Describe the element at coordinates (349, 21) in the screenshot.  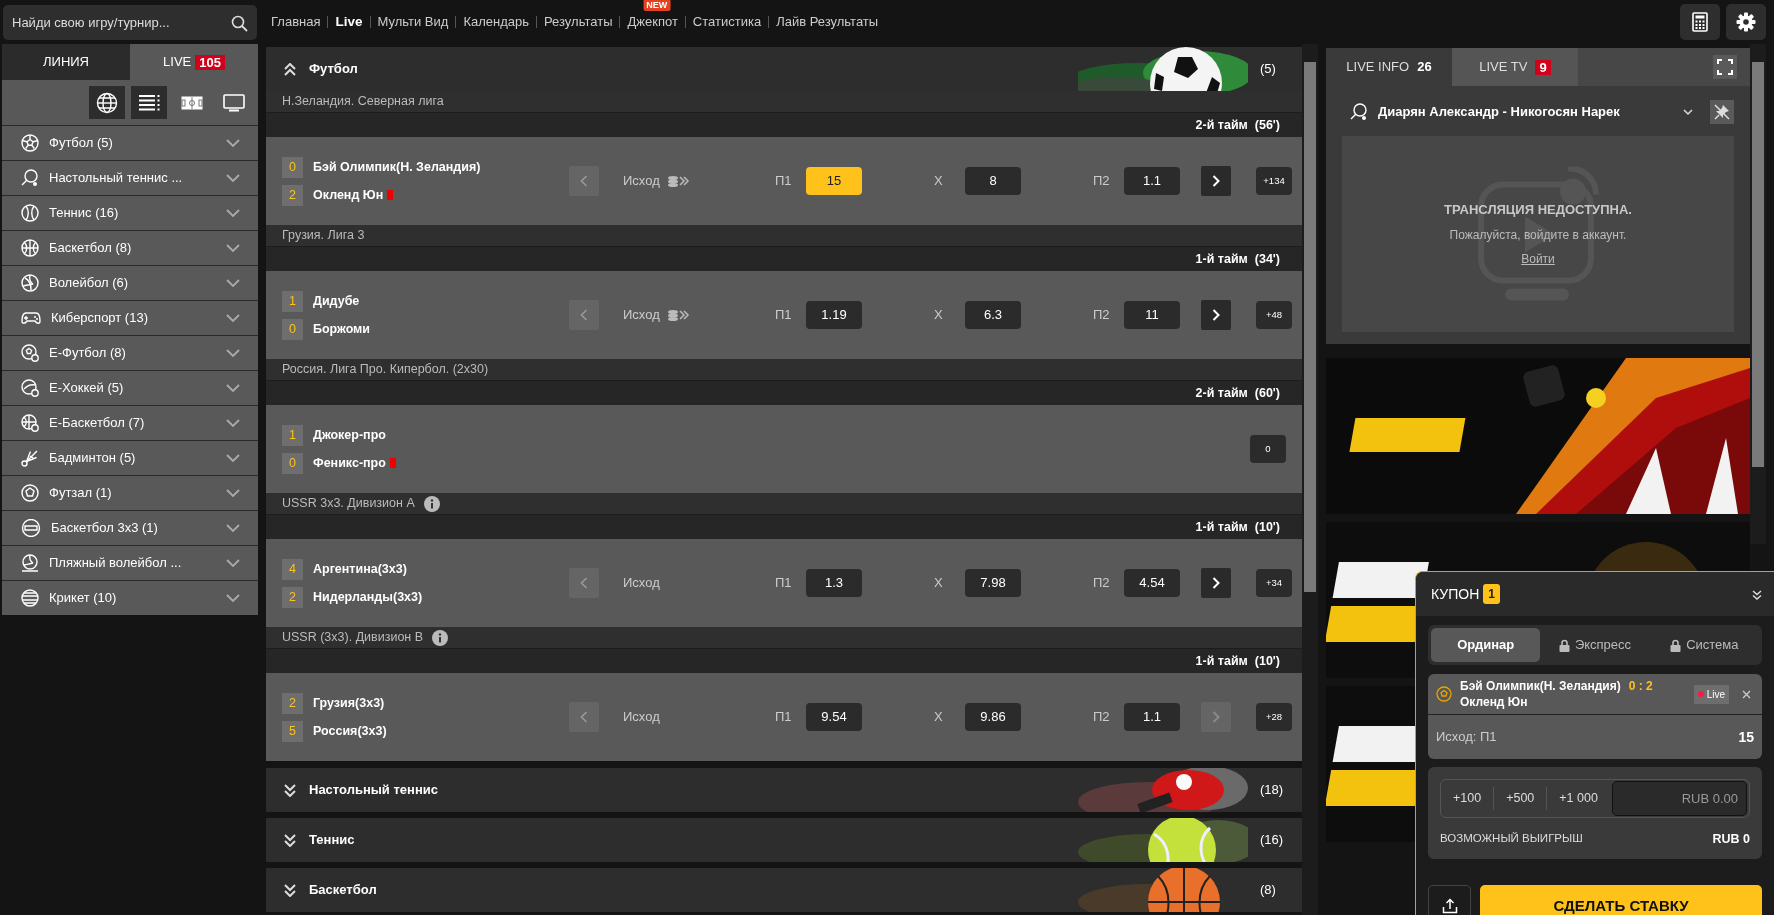
I see `nav-link: Live` at that location.